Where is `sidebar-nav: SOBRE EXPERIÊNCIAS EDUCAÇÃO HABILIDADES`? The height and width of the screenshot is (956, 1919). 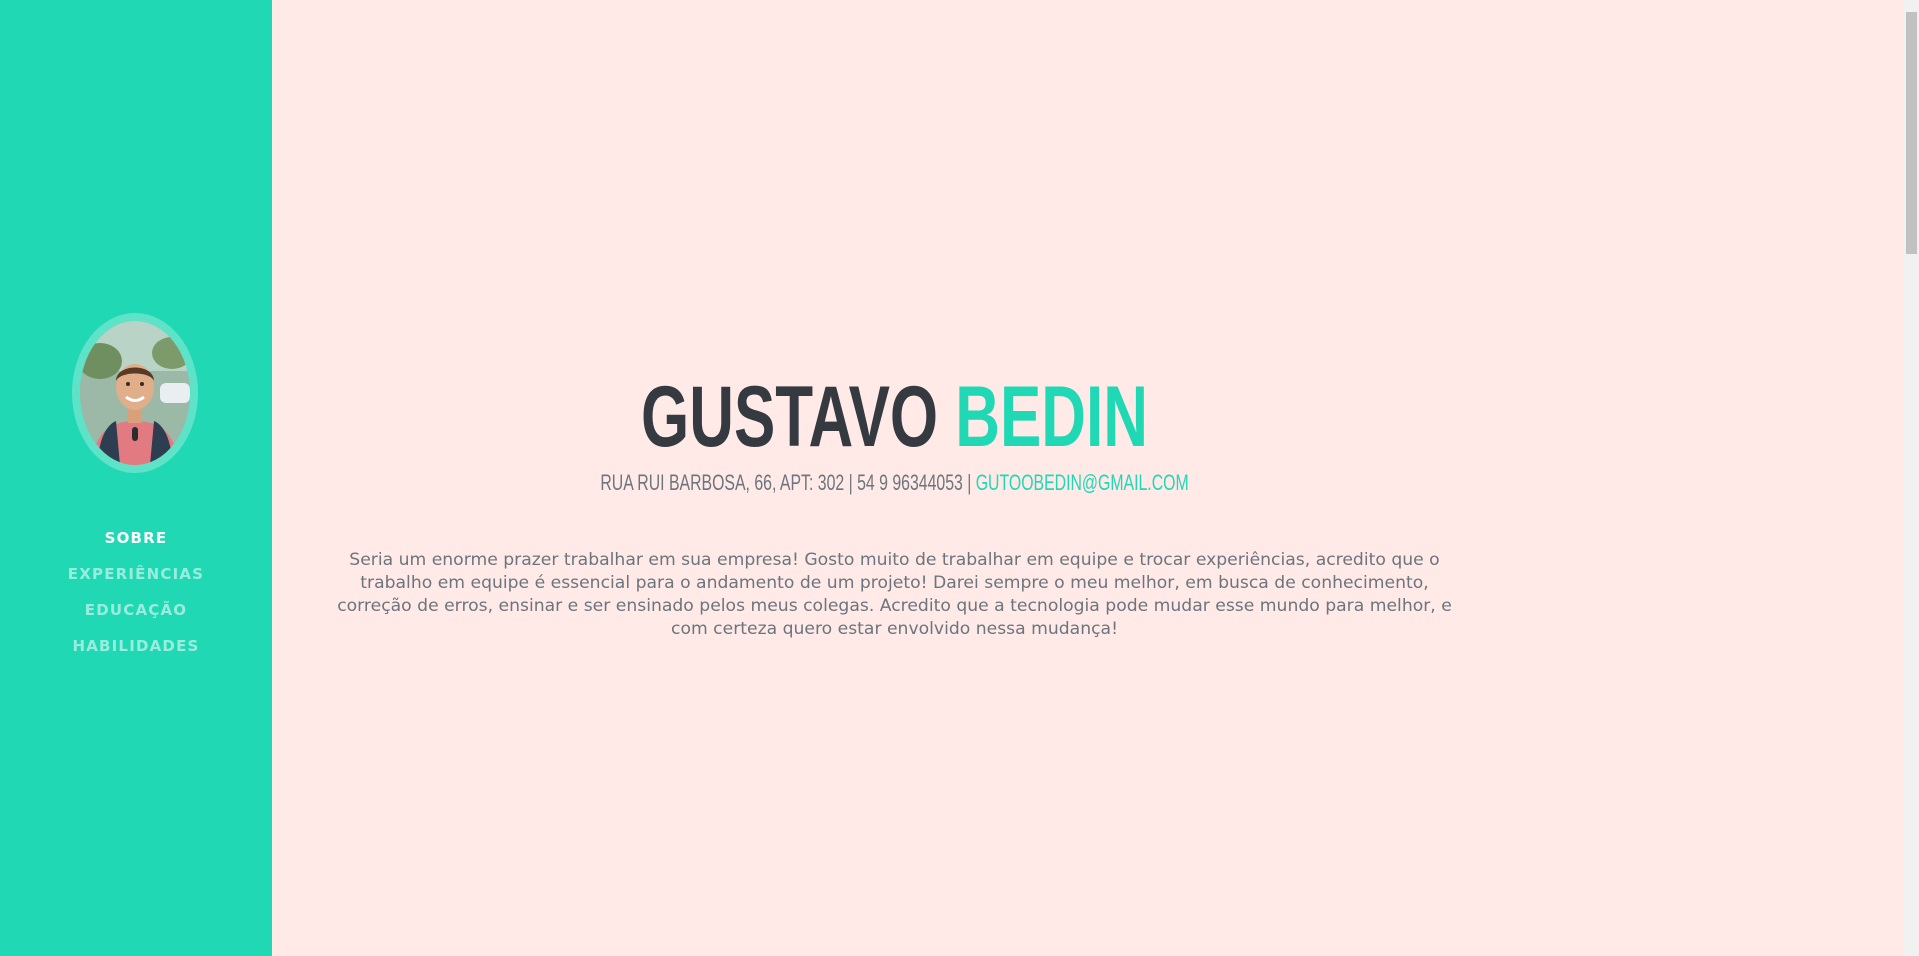 sidebar-nav: SOBRE EXPERIÊNCIAS EDUCAÇÃO HABILIDADES is located at coordinates (136, 596).